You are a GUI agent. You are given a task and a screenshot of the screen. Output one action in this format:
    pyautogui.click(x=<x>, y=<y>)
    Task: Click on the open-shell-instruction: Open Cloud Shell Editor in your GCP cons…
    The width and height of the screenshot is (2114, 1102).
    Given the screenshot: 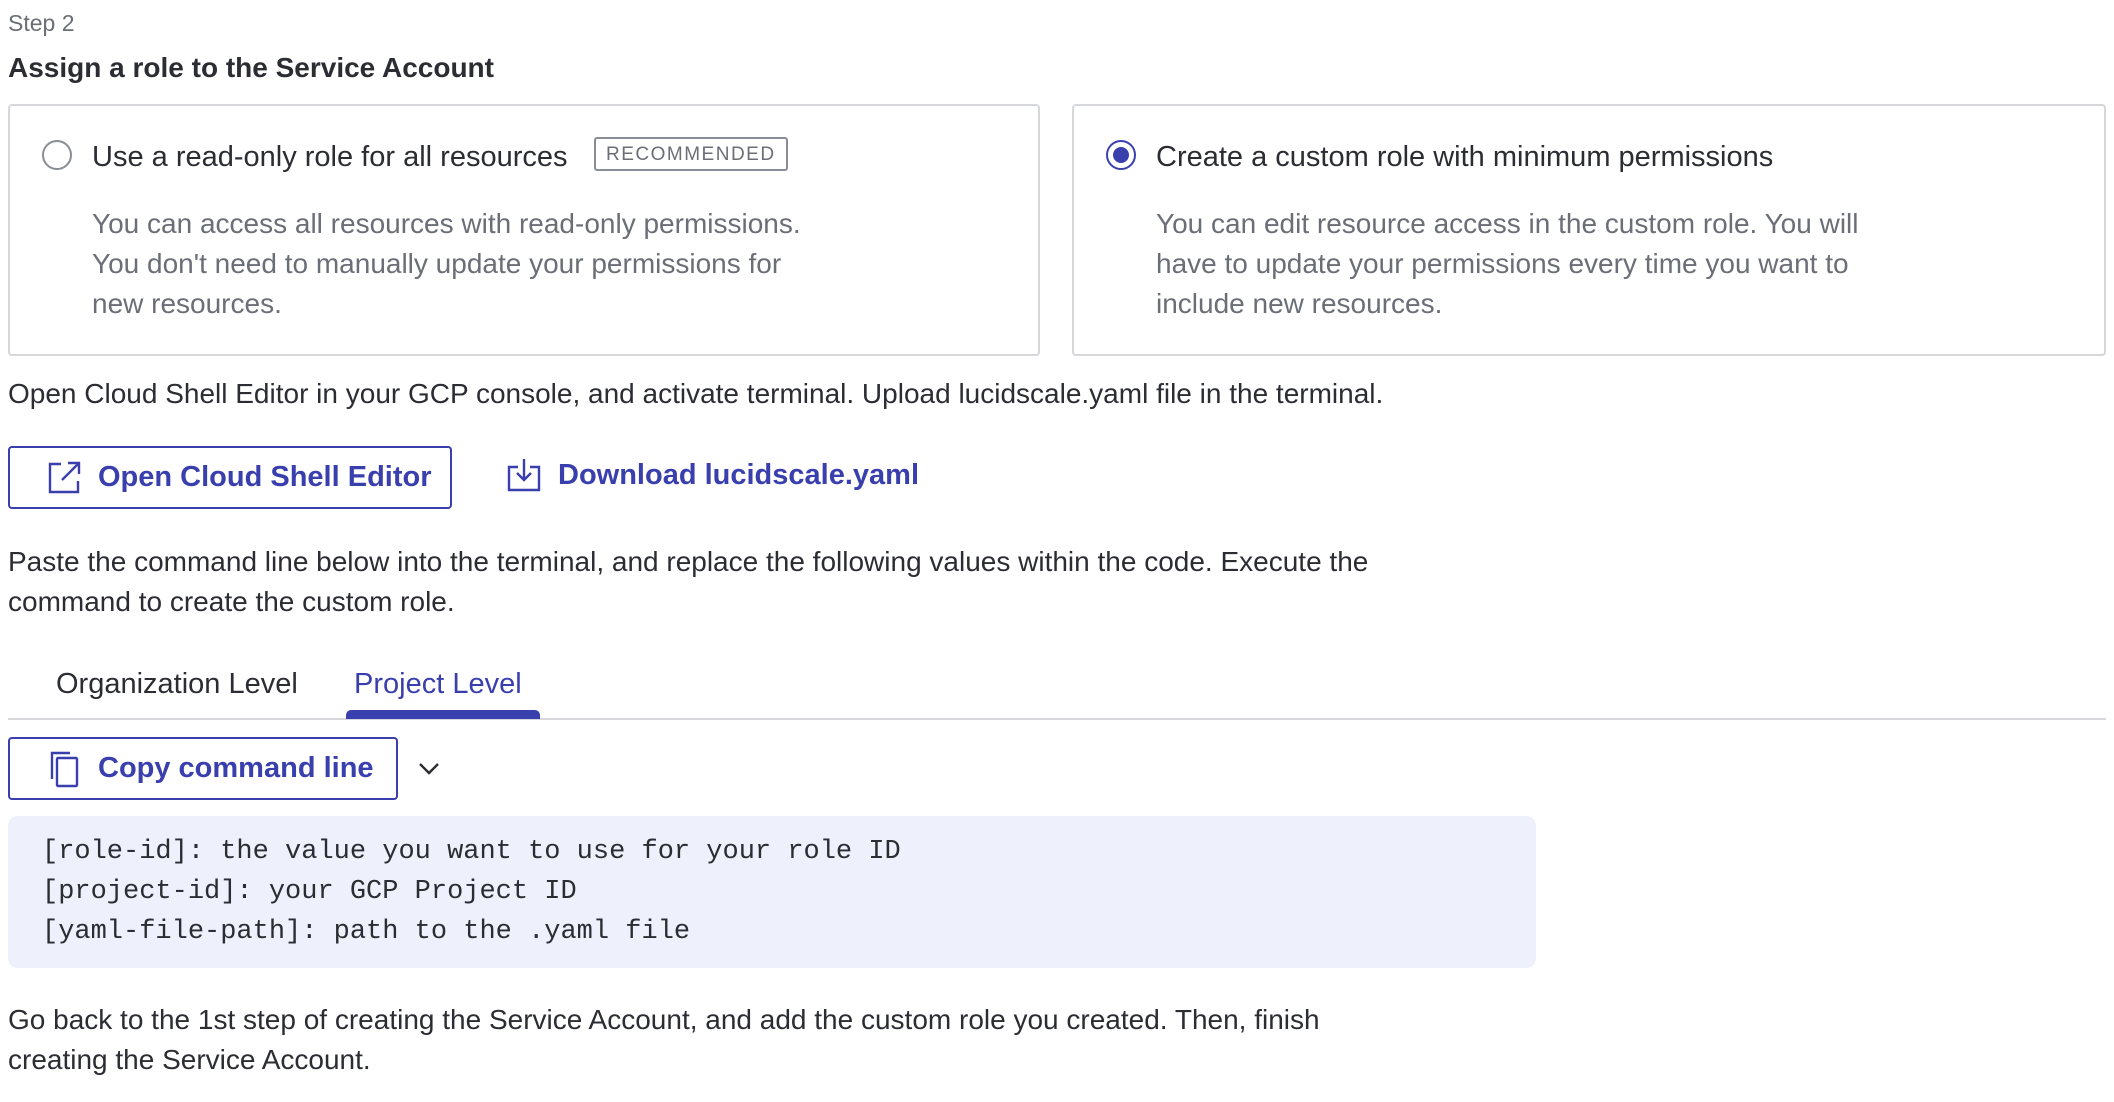 What is the action you would take?
    pyautogui.click(x=696, y=393)
    